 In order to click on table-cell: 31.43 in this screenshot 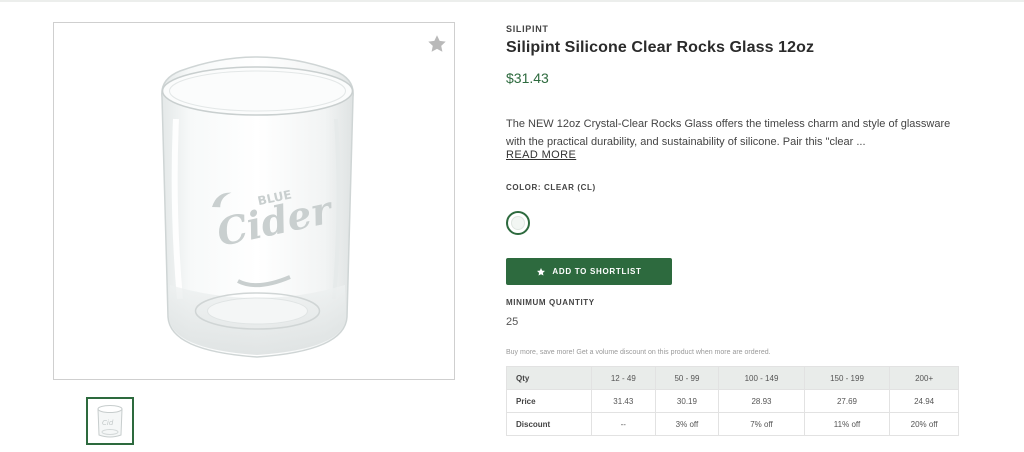, I will do `click(623, 401)`.